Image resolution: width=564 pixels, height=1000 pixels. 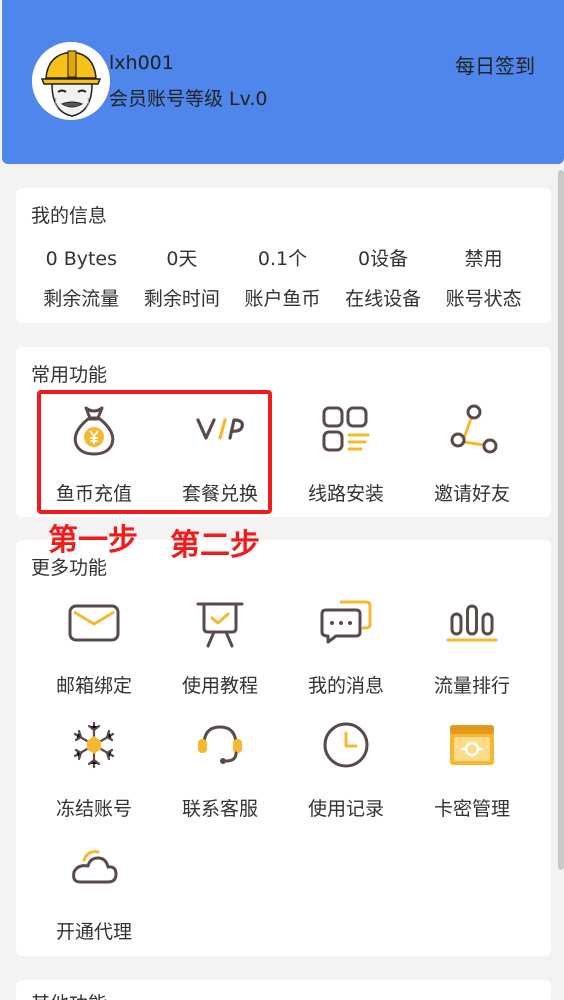 I want to click on stat-label: 剩余流量, so click(x=81, y=299).